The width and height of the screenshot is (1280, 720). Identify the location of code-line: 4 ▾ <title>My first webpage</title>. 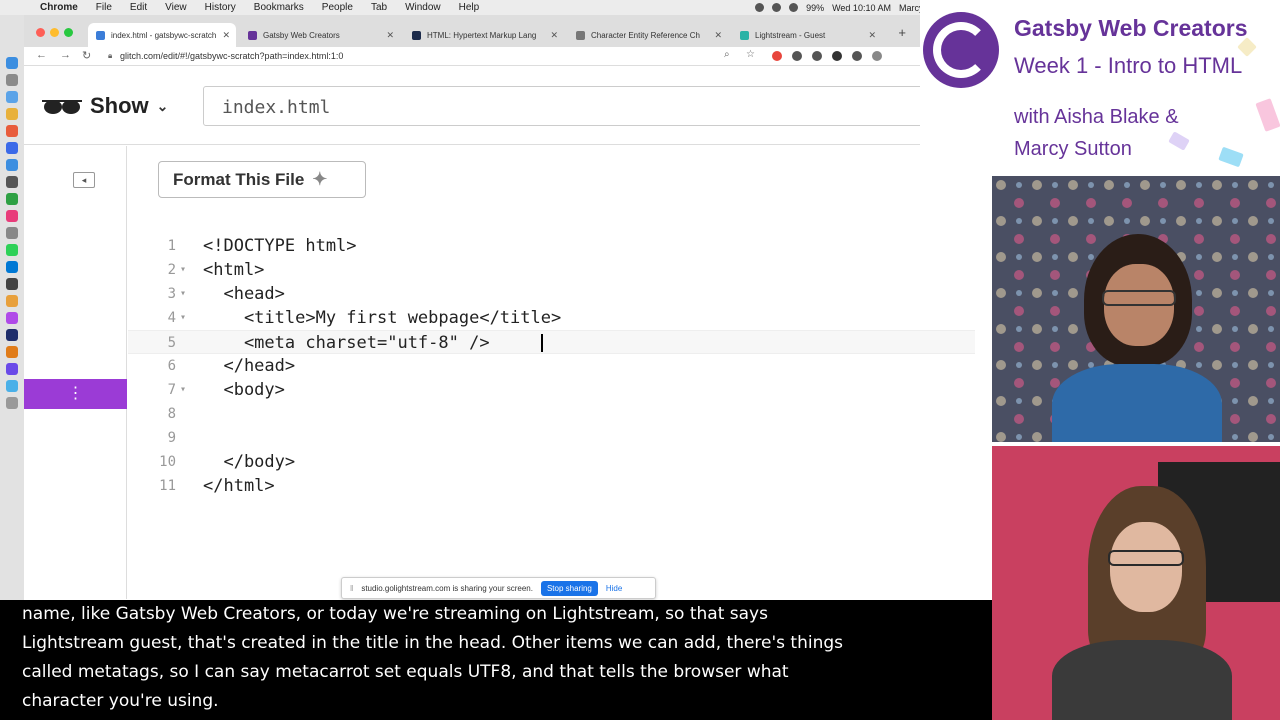
(551, 318).